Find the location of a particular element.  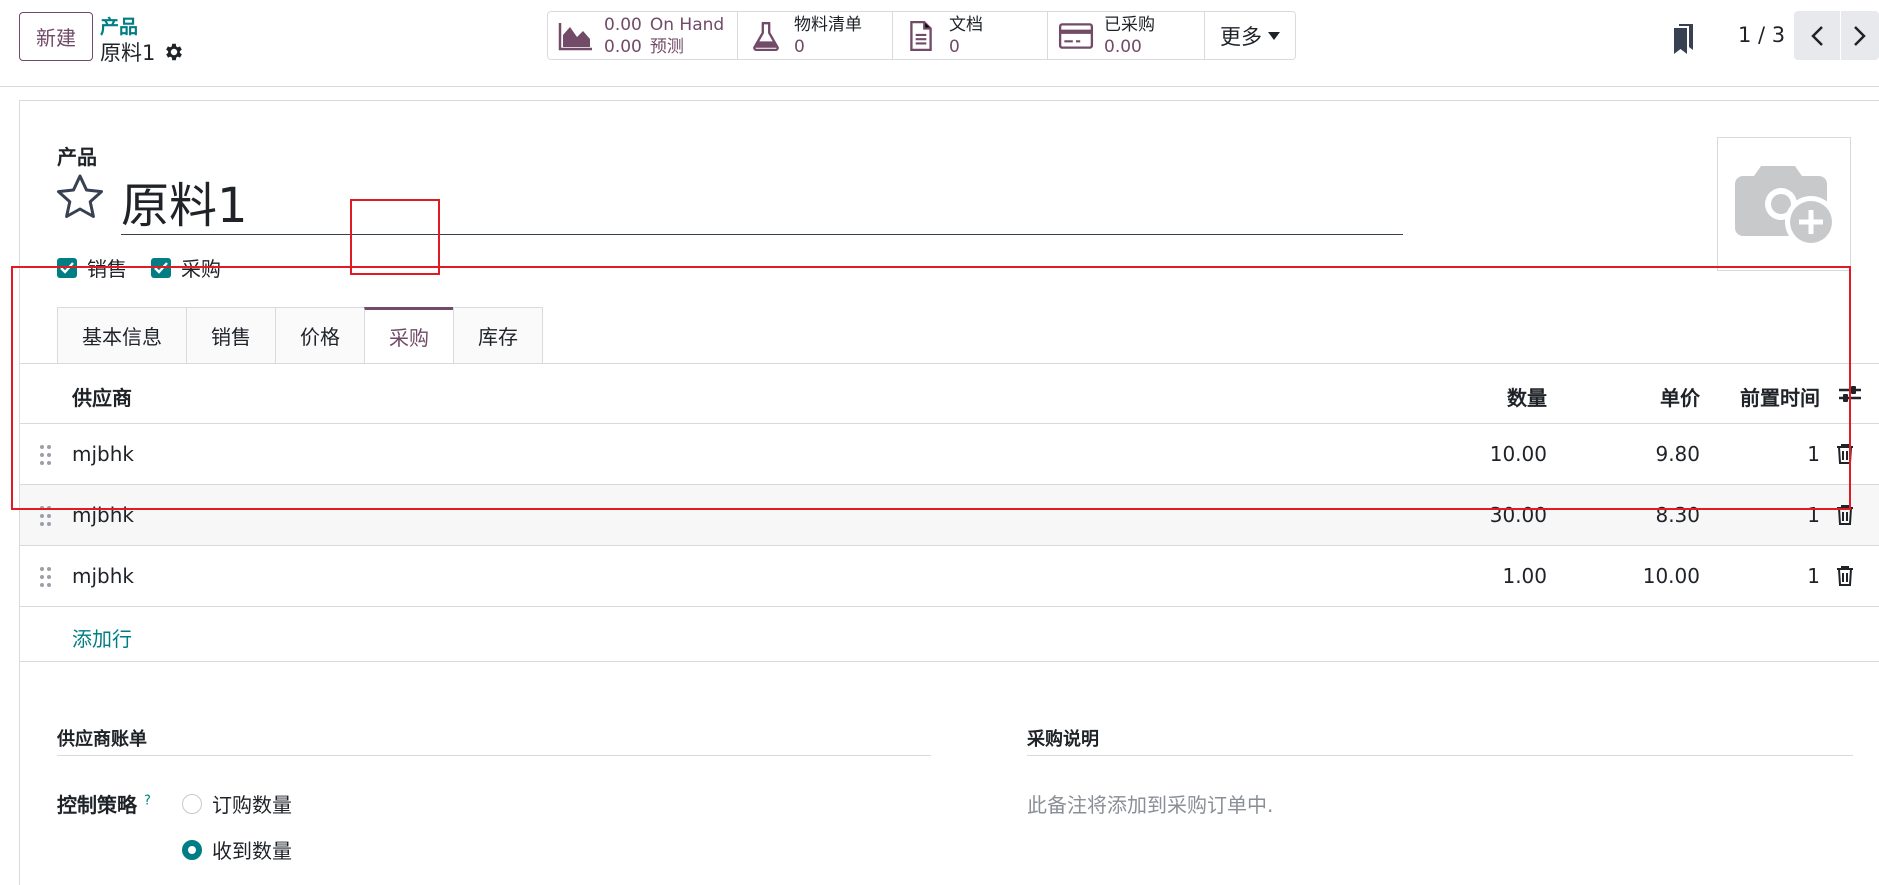

chevron-left-icon is located at coordinates (1817, 35).